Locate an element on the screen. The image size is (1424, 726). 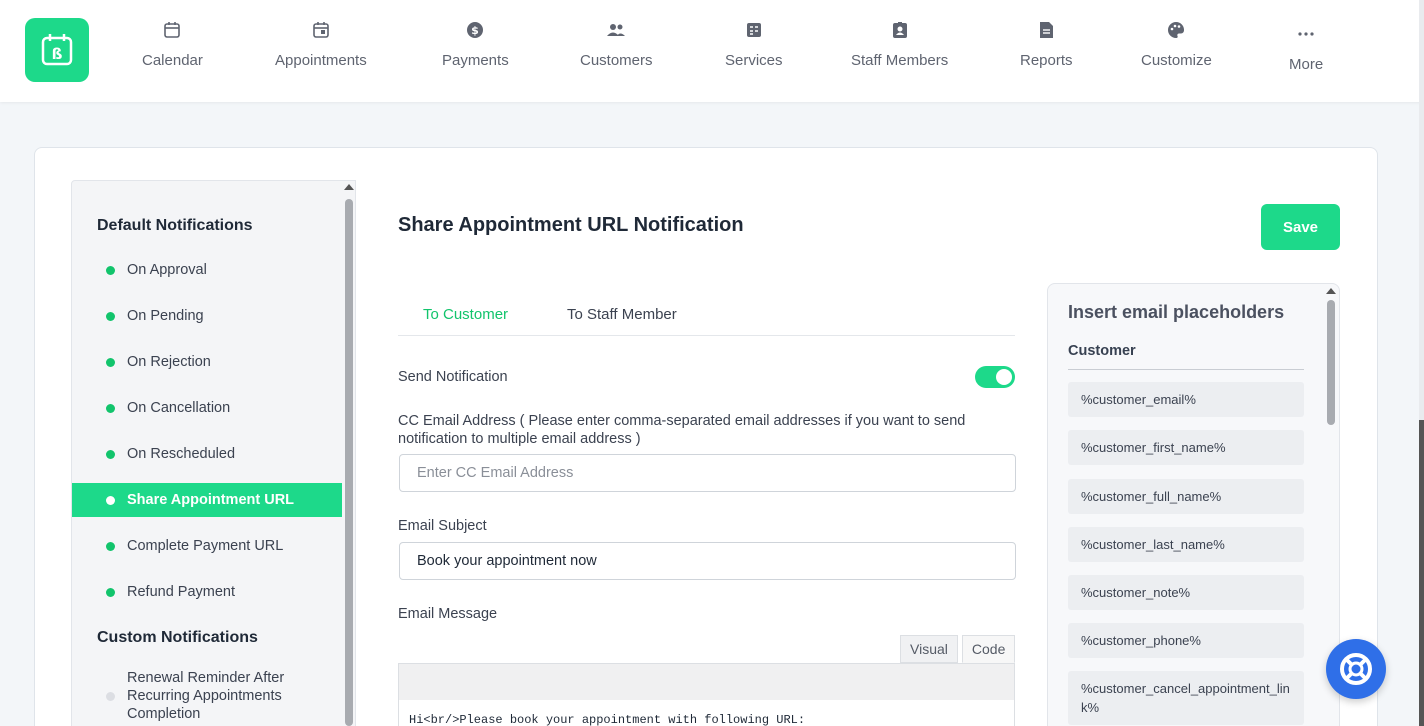
sidebar-item-on-rejection: On Rejection is located at coordinates (207, 362).